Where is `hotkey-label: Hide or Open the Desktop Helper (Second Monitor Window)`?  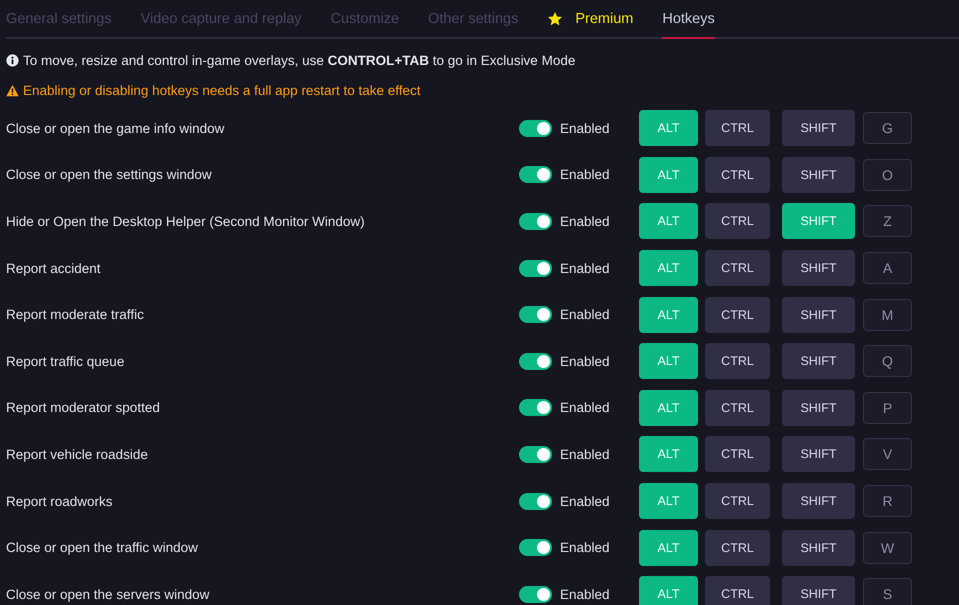
hotkey-label: Hide or Open the Desktop Helper (Second Monitor Window) is located at coordinates (186, 221).